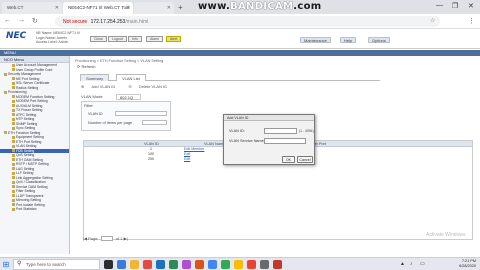 The width and height of the screenshot is (480, 270). What do you see at coordinates (187, 159) in the screenshot?
I see `edit-link: Edit` at bounding box center [187, 159].